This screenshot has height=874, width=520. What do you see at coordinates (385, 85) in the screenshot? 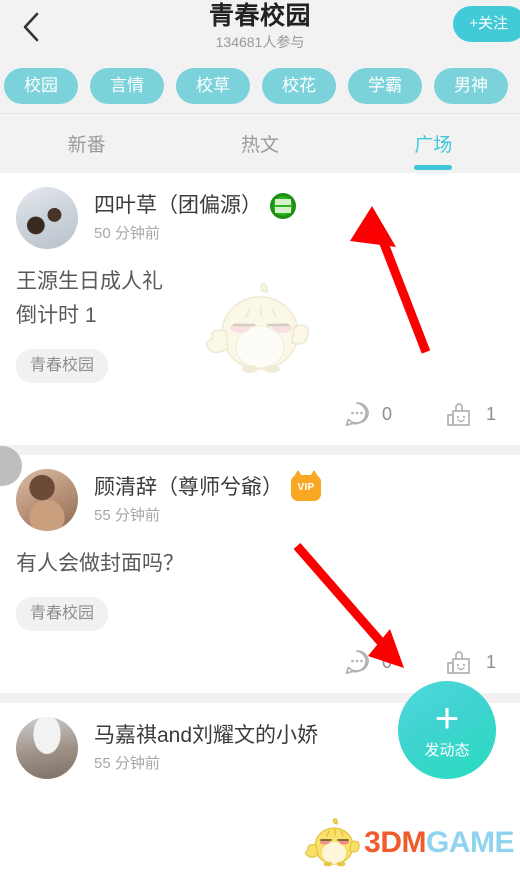
I see `tag-pill-4: 学霸` at bounding box center [385, 85].